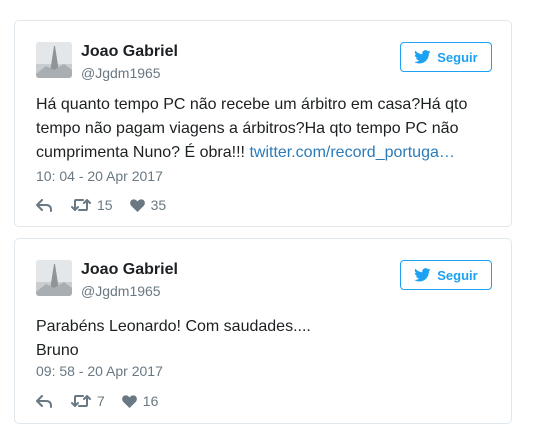 The height and width of the screenshot is (443, 540). I want to click on like-count: 16, so click(150, 401).